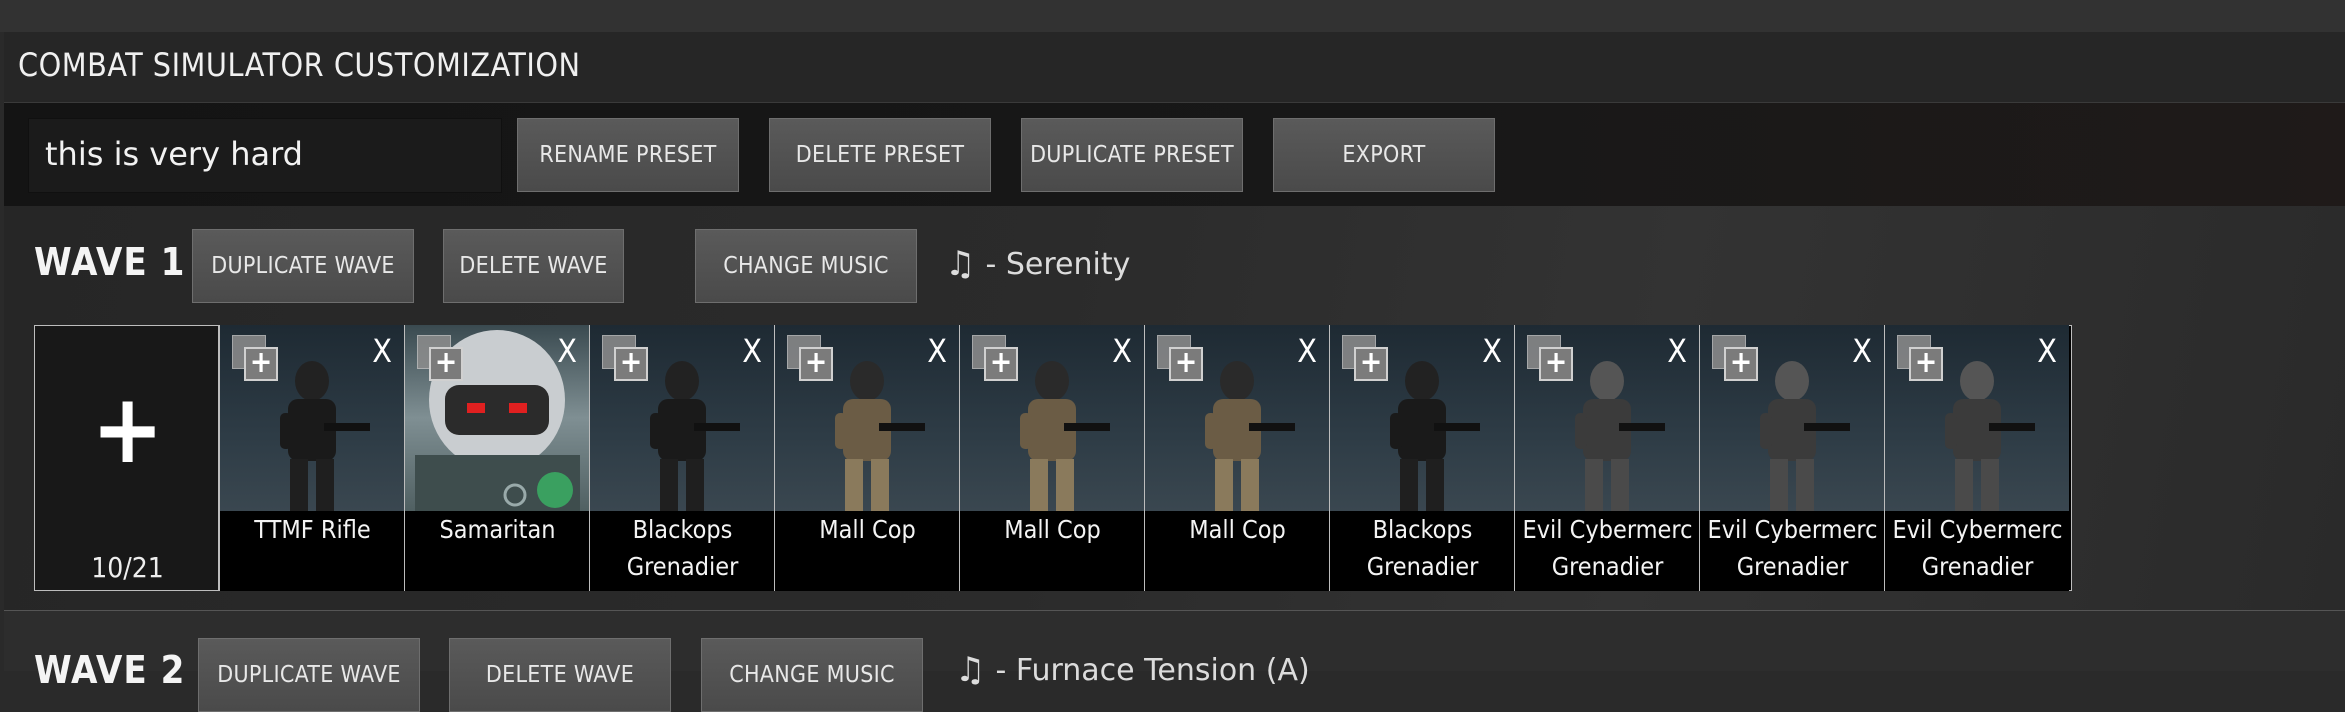  I want to click on enemy-name-line-1: Samaritan, so click(497, 529).